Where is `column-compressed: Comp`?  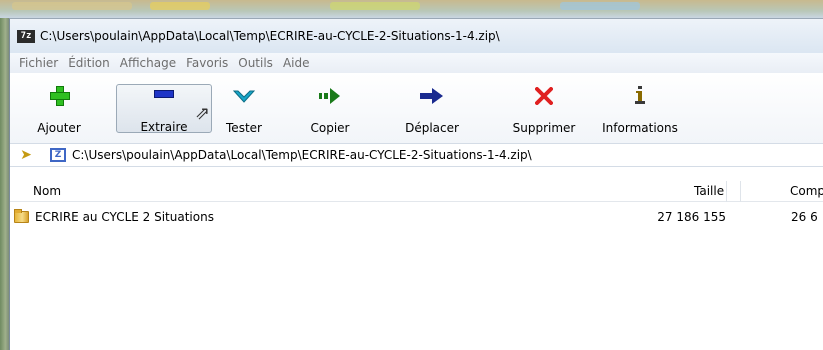 column-compressed: Comp is located at coordinates (806, 191).